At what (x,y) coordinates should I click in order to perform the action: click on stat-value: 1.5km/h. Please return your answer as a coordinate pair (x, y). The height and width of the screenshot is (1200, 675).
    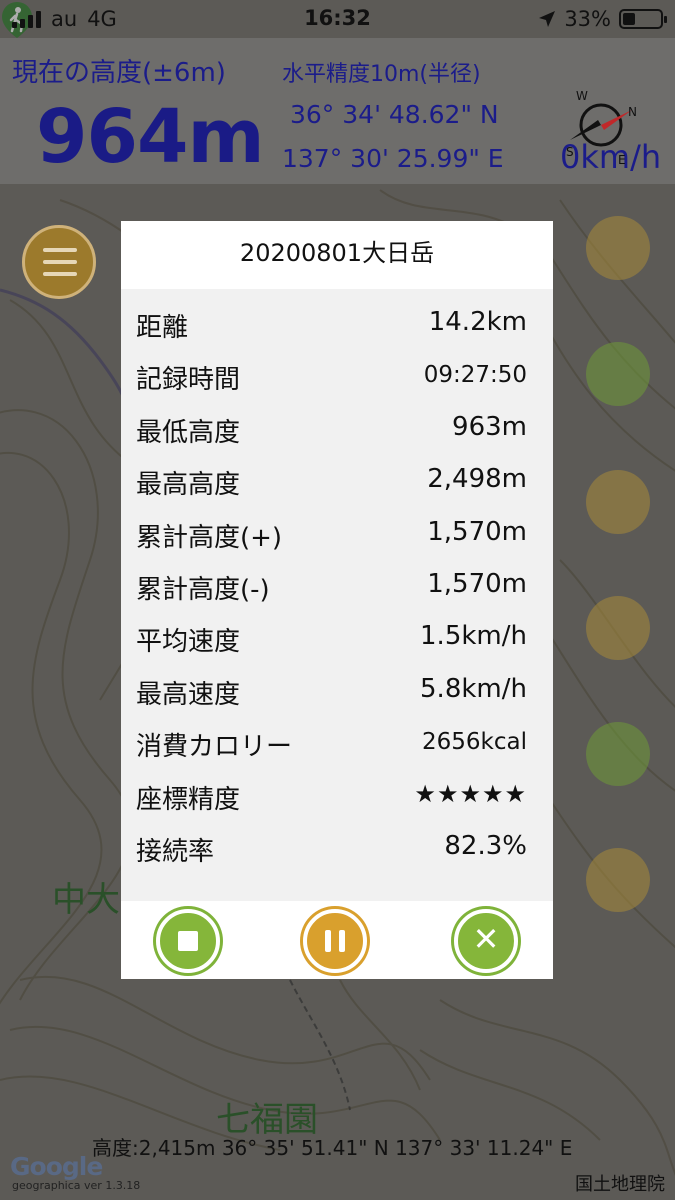
    Looking at the image, I should click on (473, 636).